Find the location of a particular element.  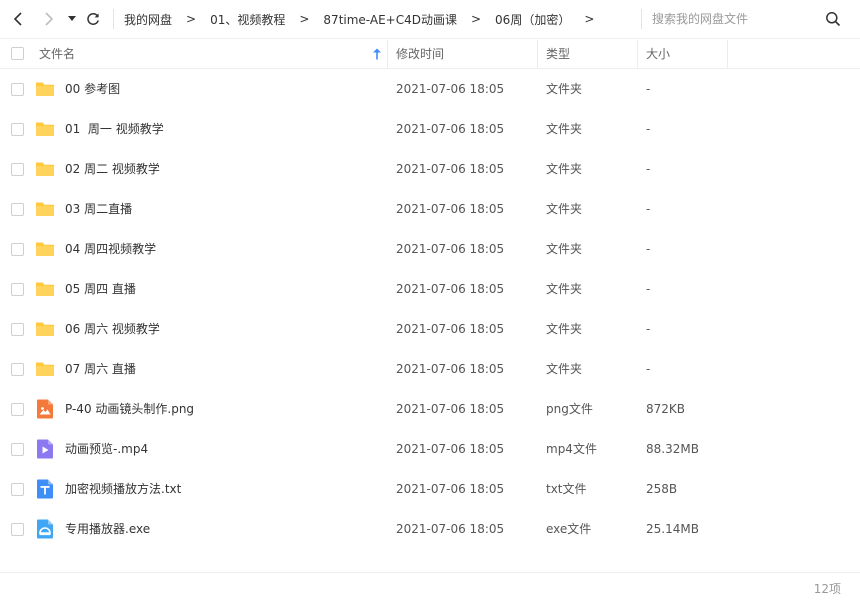

table-row: 专用播放器.exe 2021-07-06 18:05 exe文件 25.14MB is located at coordinates (430, 529).